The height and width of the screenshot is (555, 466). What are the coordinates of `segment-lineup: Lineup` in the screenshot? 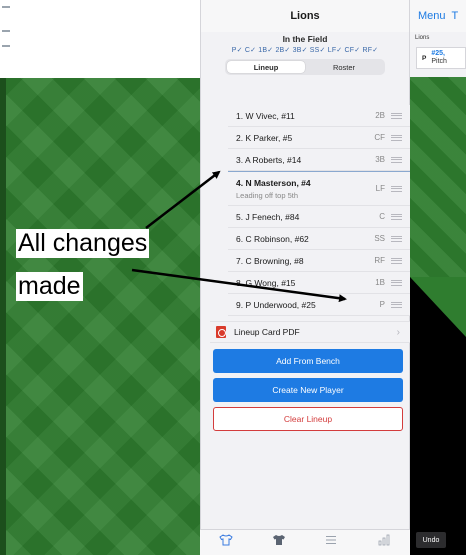 It's located at (266, 67).